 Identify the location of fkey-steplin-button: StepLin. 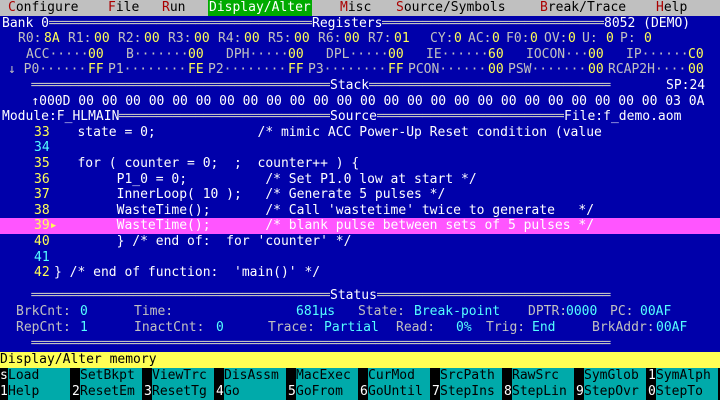
(543, 392).